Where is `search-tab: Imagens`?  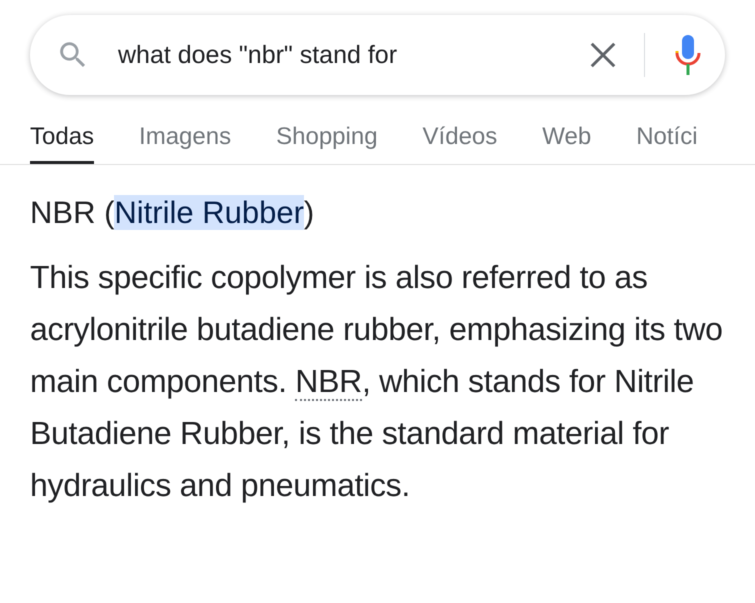
search-tab: Imagens is located at coordinates (185, 140).